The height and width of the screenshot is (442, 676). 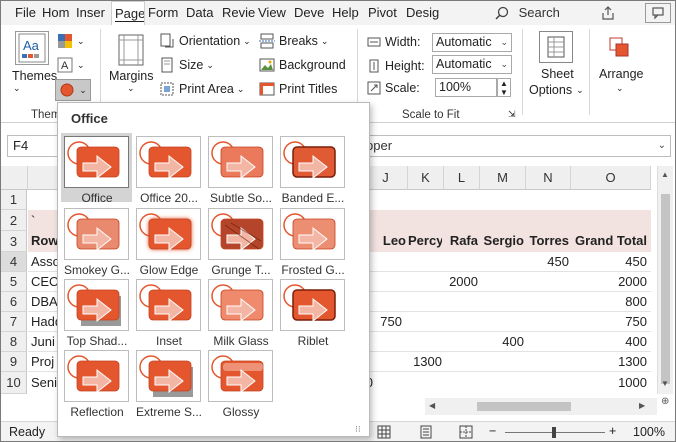 I want to click on row-header: 1, so click(x=14, y=200).